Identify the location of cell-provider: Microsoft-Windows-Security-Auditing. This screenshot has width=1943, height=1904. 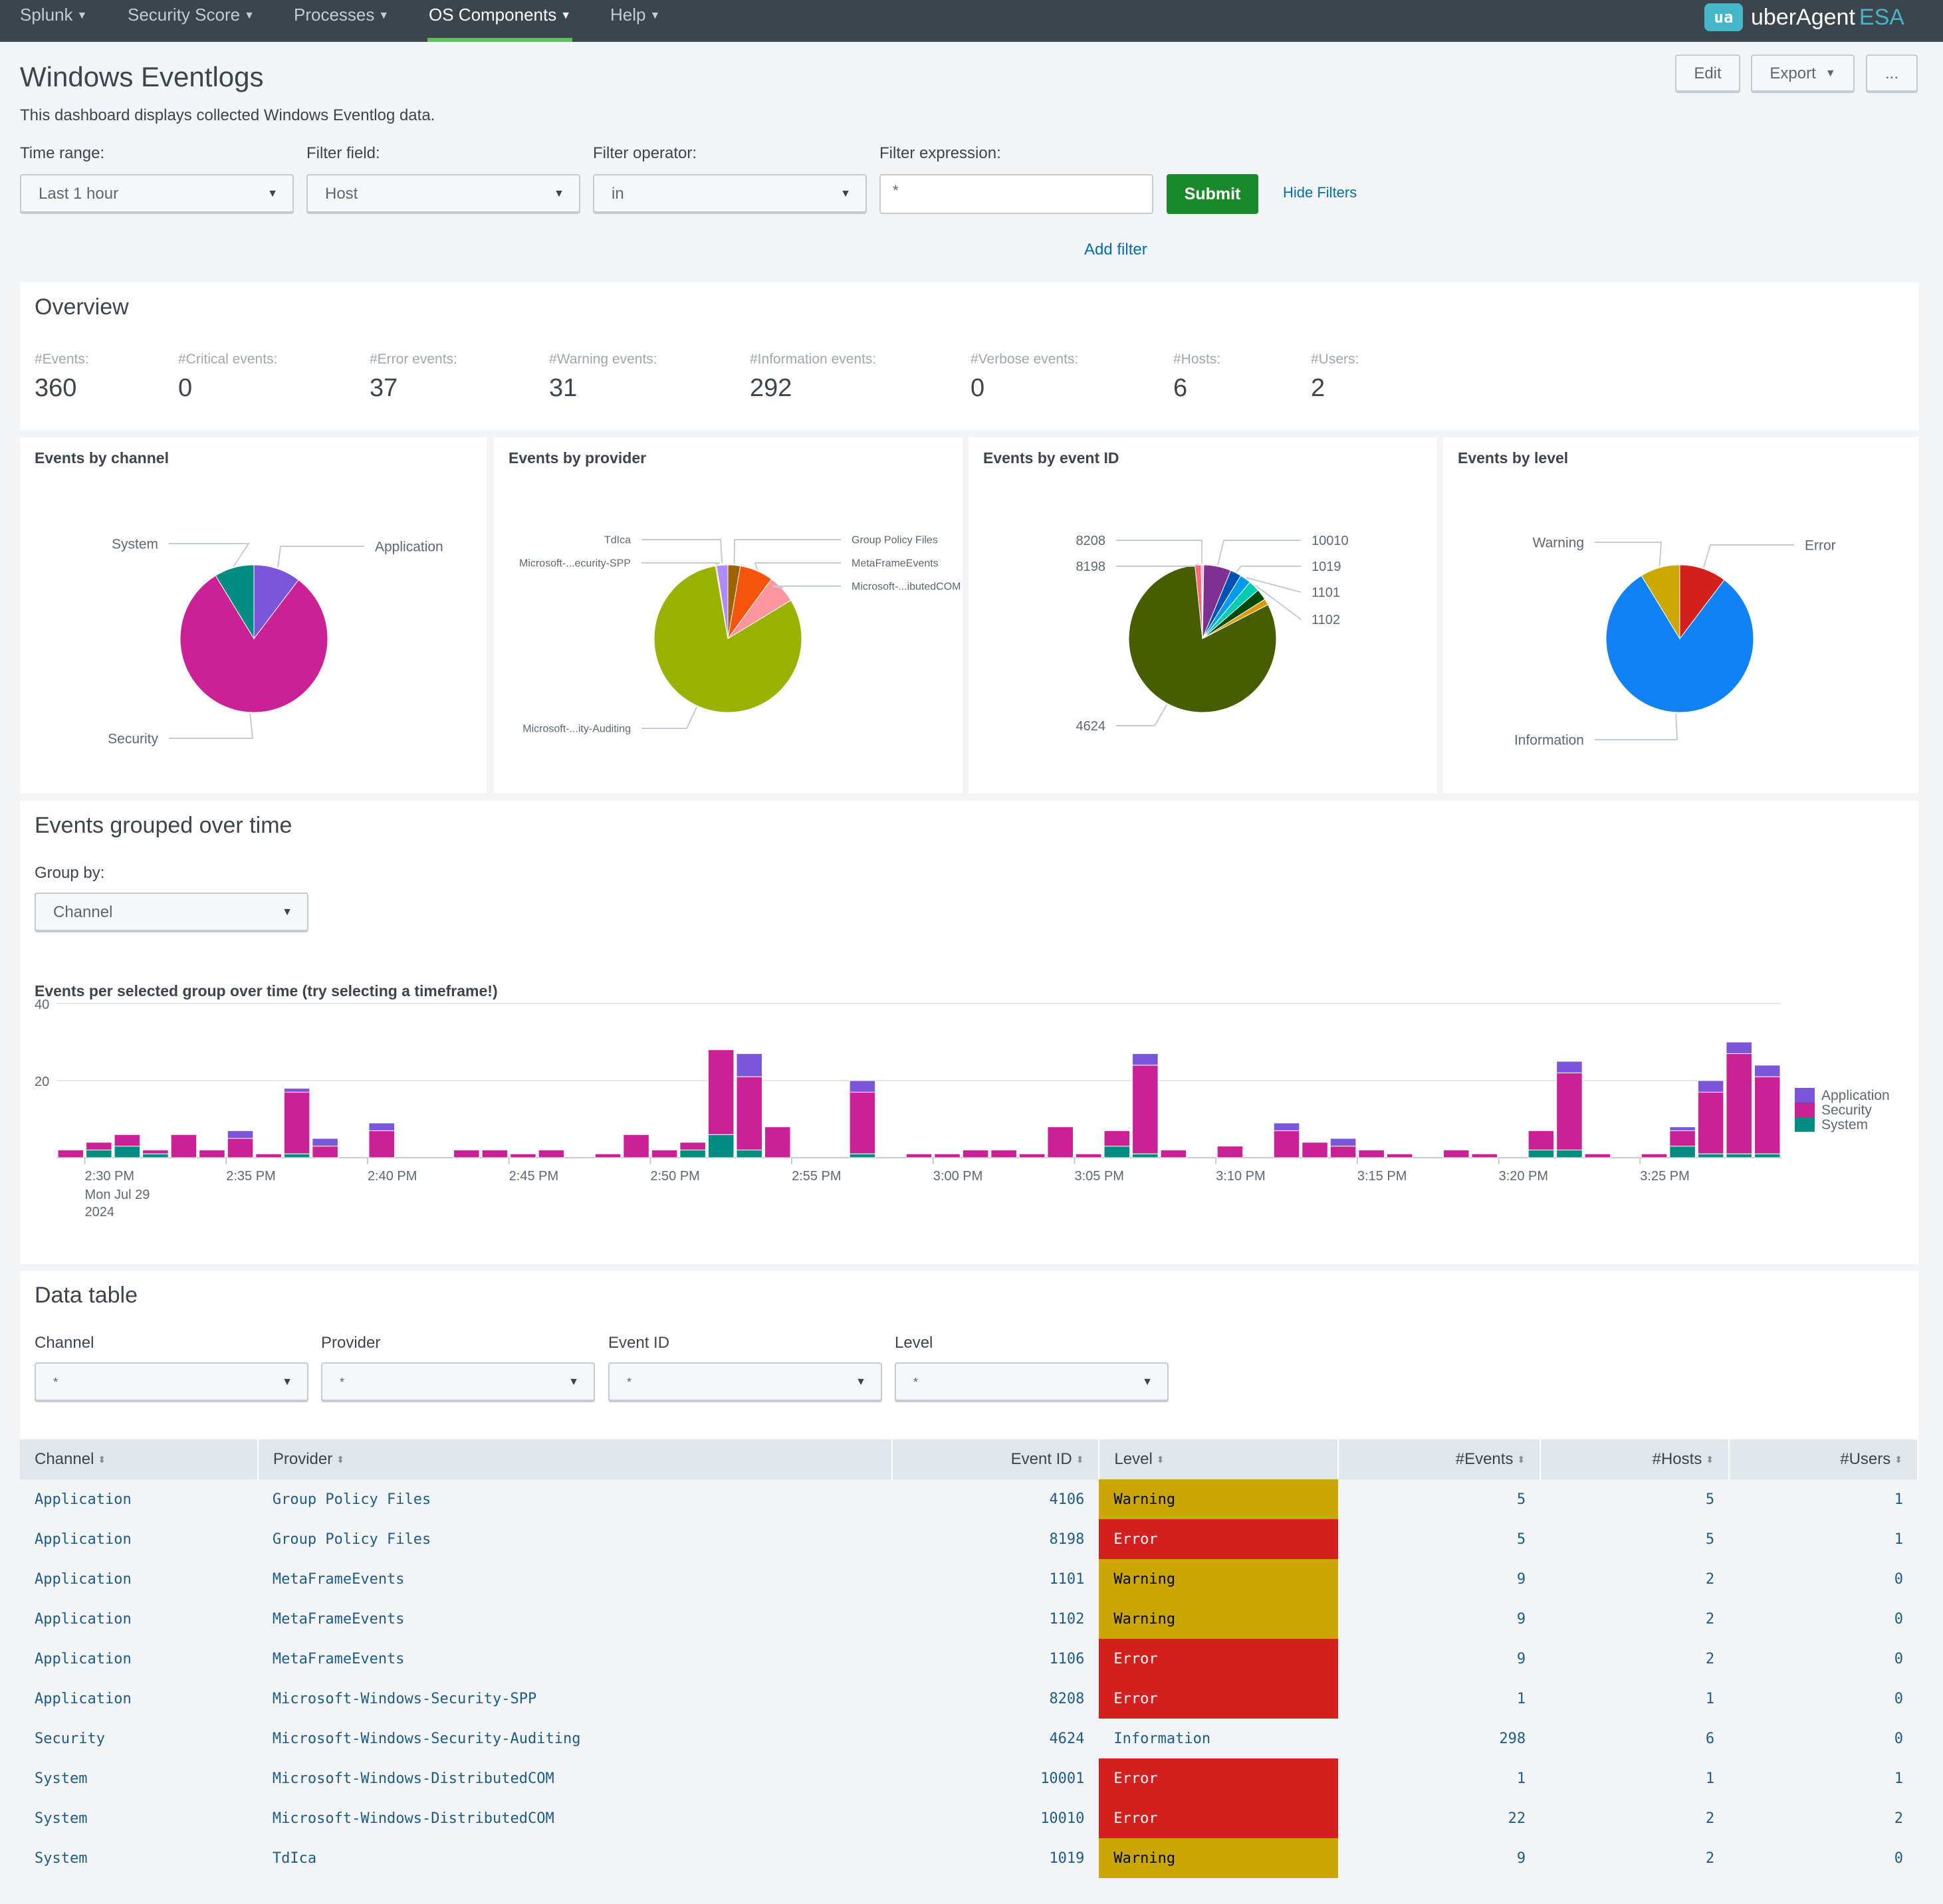
(575, 1738).